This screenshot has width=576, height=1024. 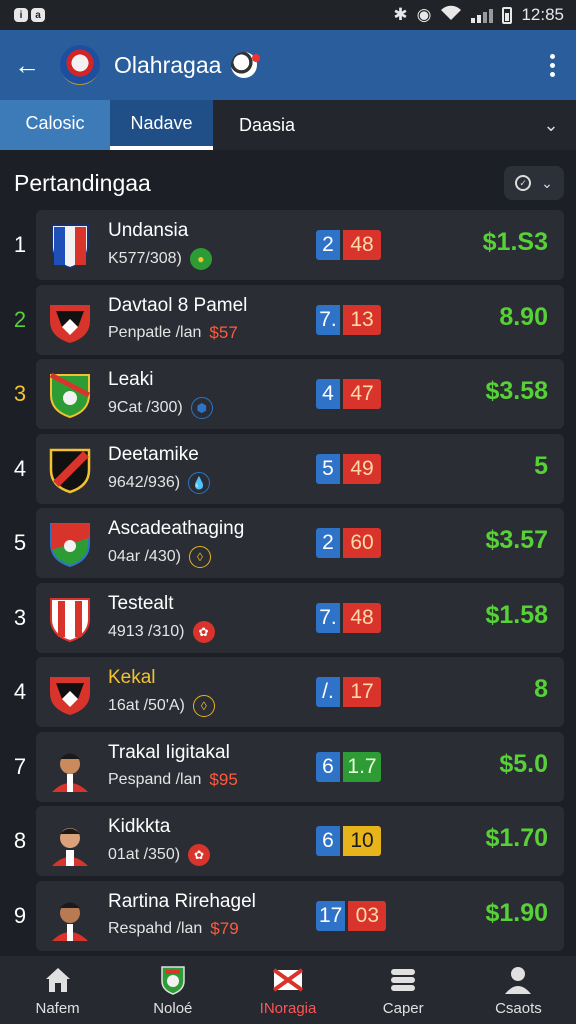 What do you see at coordinates (451, 15) in the screenshot?
I see `wifi-icon` at bounding box center [451, 15].